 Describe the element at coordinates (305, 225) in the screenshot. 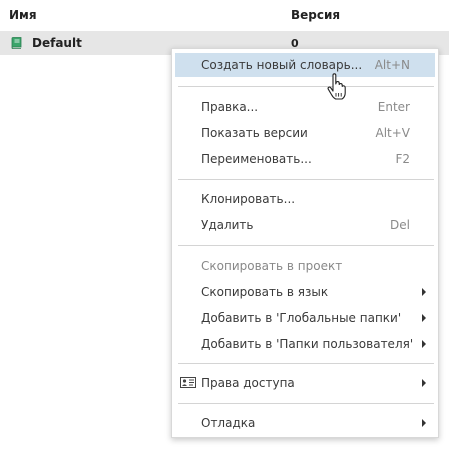

I see `menu-item-delete: Удалить Del` at that location.